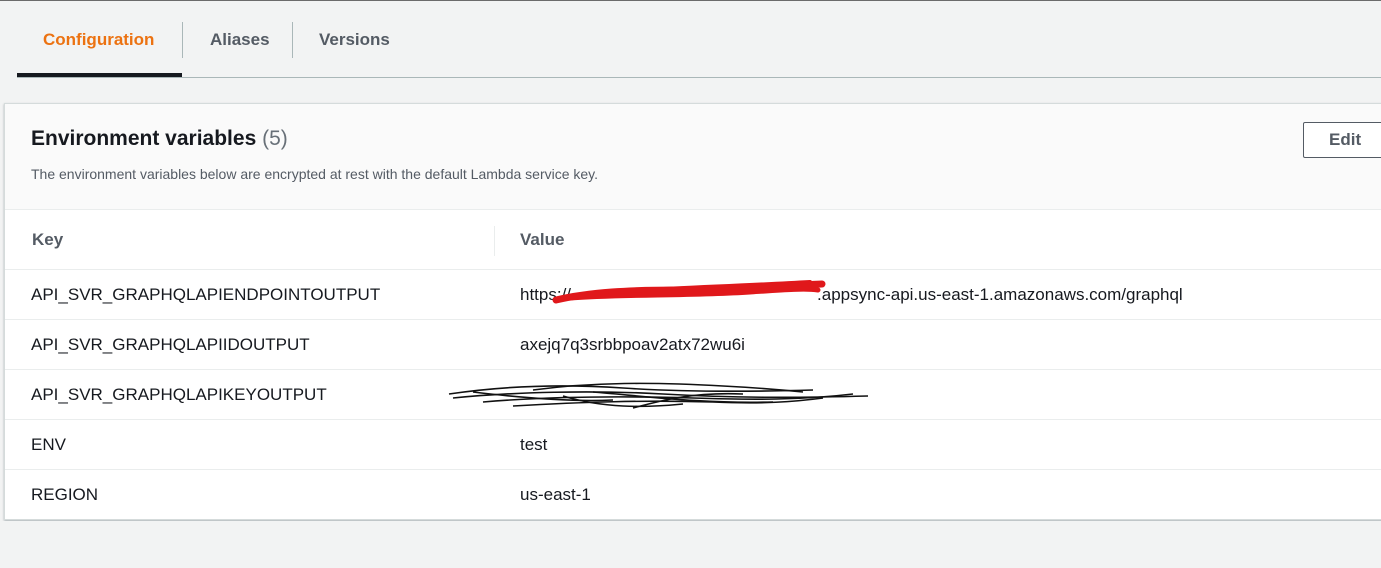 Image resolution: width=1381 pixels, height=568 pixels. I want to click on table-header-row: Key Value, so click(693, 240).